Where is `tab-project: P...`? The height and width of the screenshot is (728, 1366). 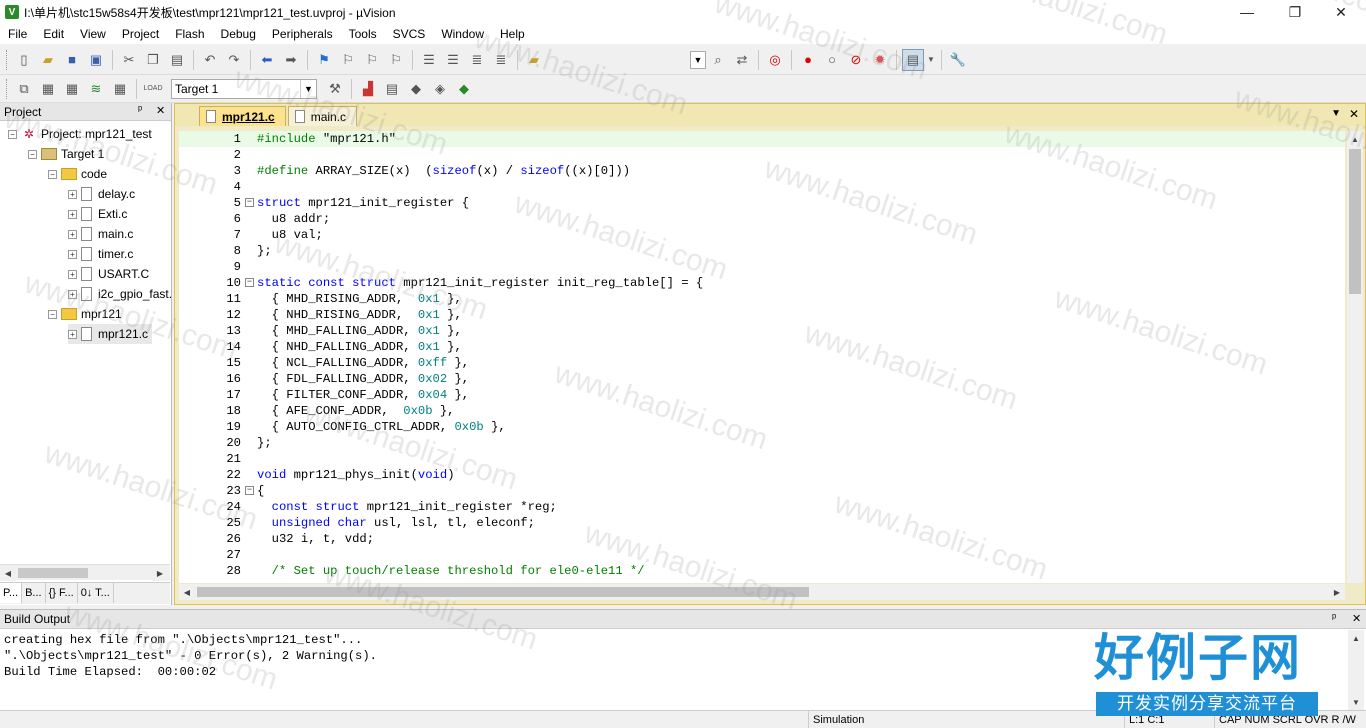 tab-project: P... is located at coordinates (11, 593).